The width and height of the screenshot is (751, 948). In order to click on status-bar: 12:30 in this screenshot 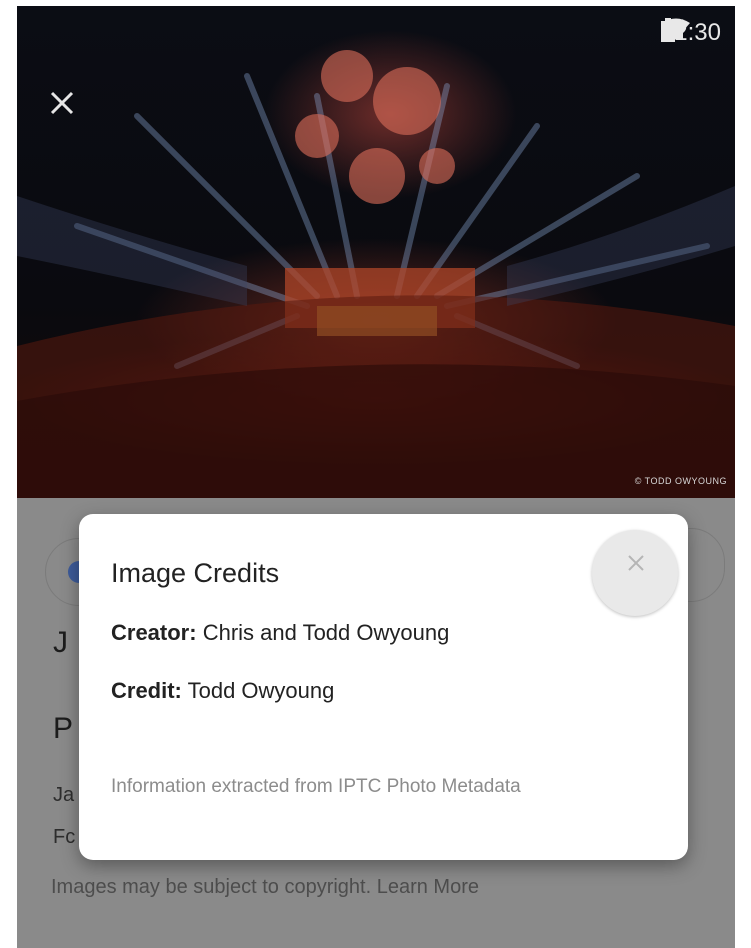, I will do `click(690, 33)`.